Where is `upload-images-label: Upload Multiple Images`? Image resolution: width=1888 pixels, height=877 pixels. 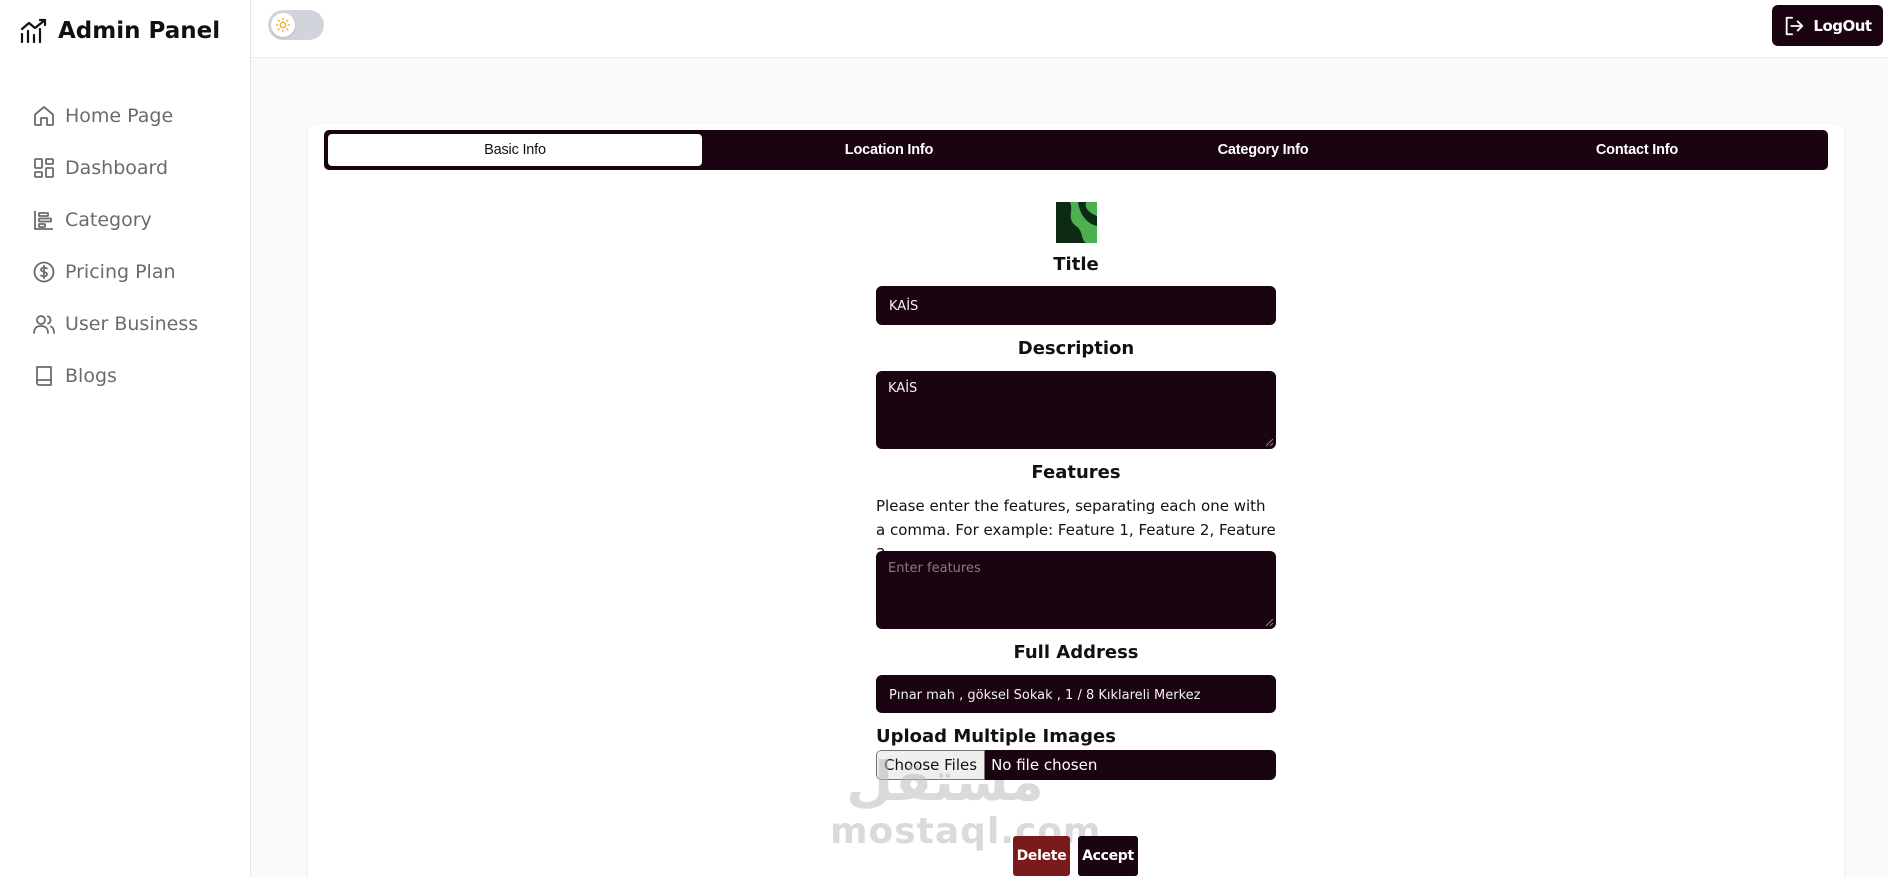
upload-images-label: Upload Multiple Images is located at coordinates (996, 736).